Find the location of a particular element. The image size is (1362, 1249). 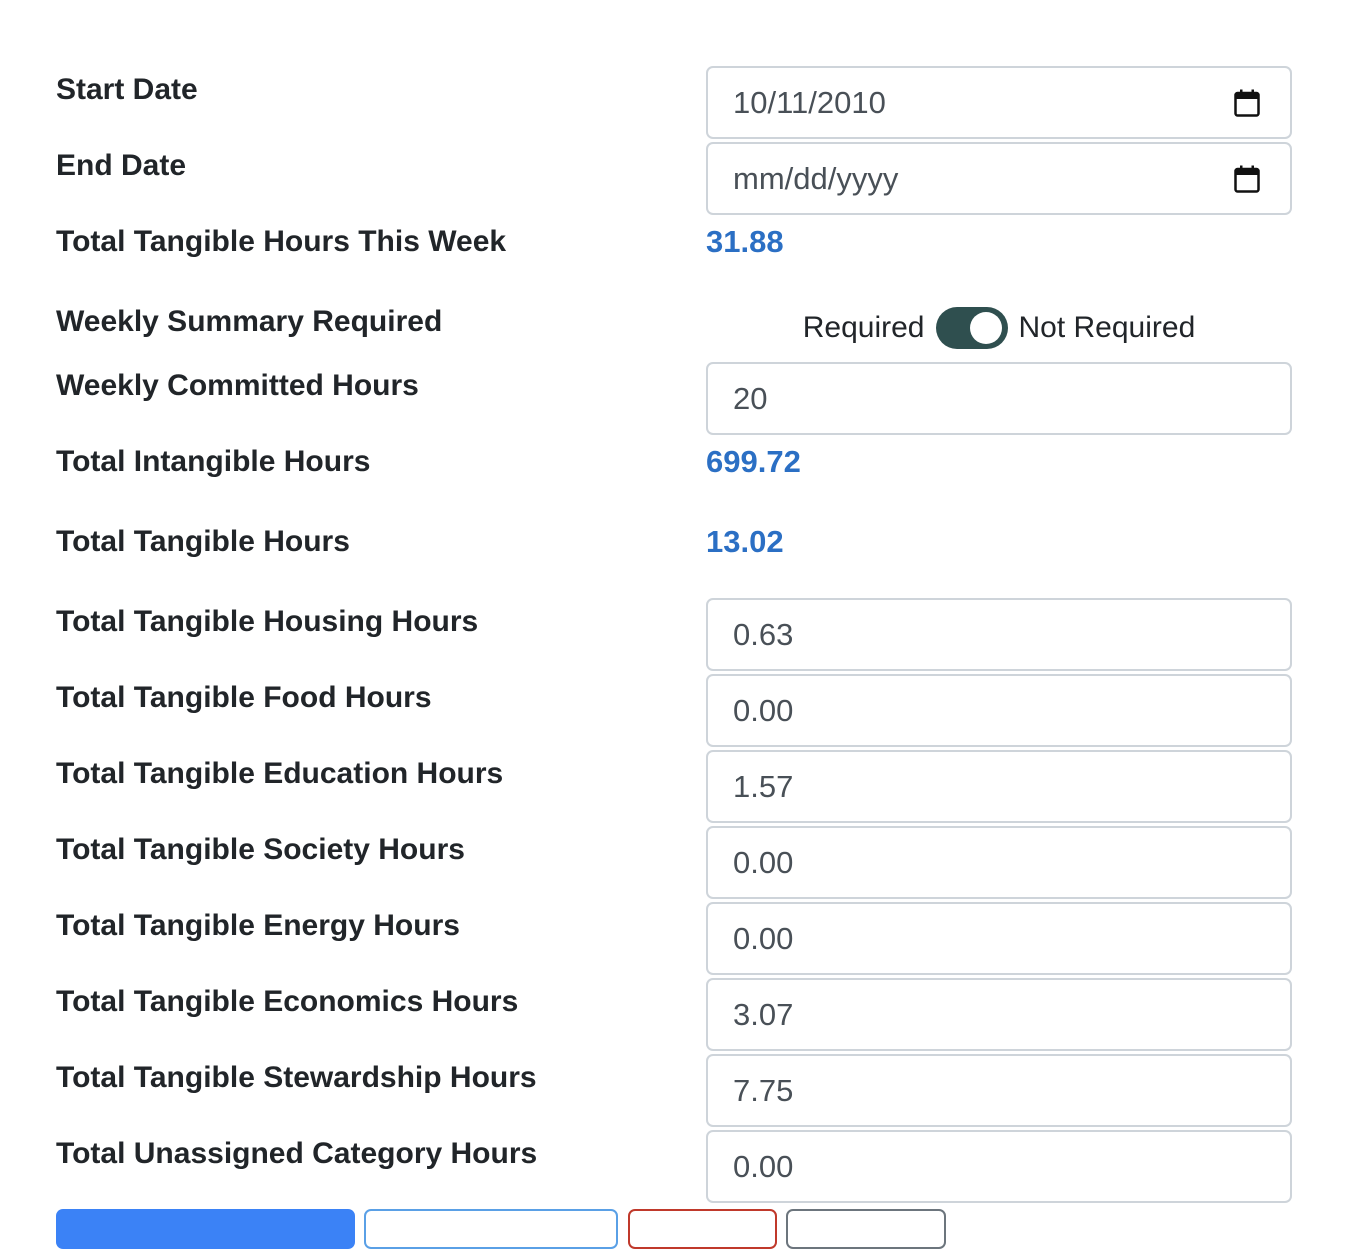

stewardship-hours-label: Total Tangible Stewardship Hours is located at coordinates (296, 1077).